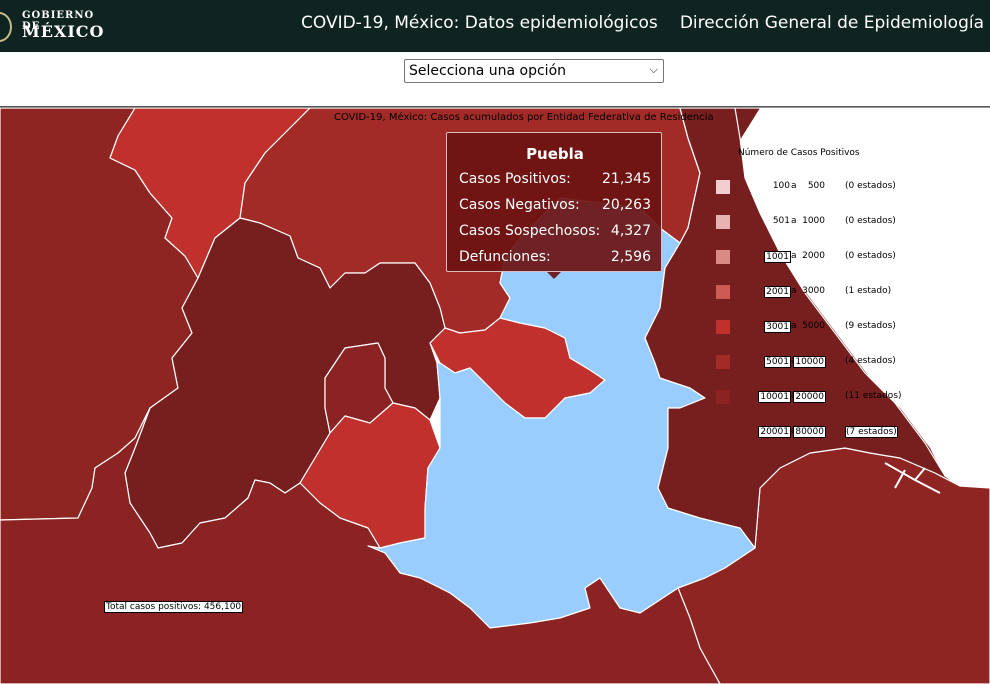 The height and width of the screenshot is (684, 990). I want to click on gobierno-logo: GOBIERNO DE MÉXICO, so click(57, 26).